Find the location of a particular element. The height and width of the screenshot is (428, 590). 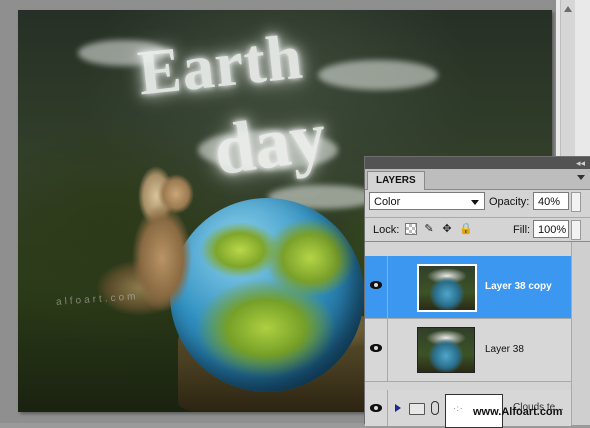

lock-label: Lock: is located at coordinates (386, 230).